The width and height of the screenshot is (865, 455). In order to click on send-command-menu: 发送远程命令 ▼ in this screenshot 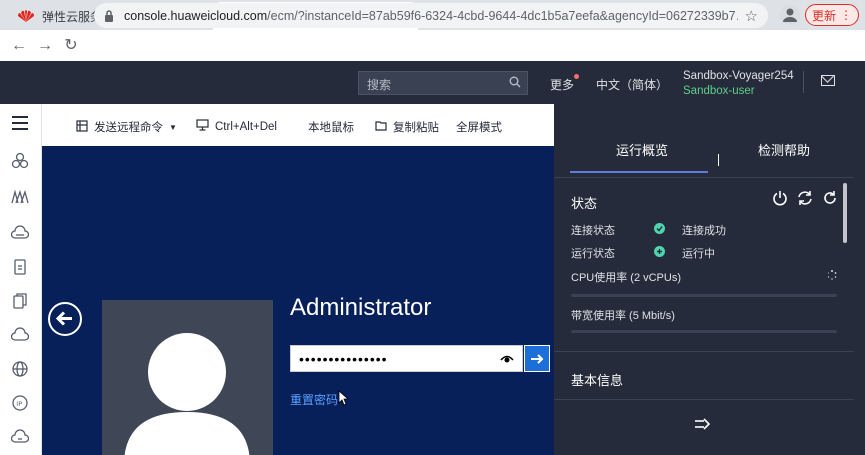, I will do `click(126, 127)`.